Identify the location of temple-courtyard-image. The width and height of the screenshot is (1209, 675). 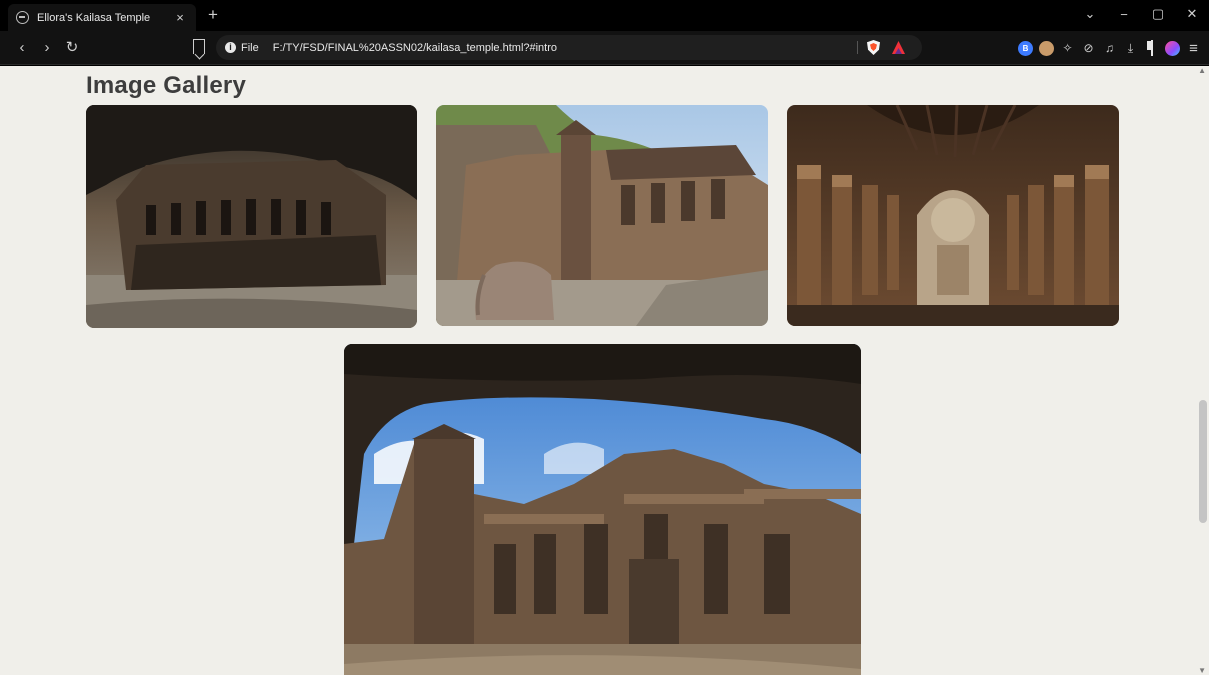
(602, 215).